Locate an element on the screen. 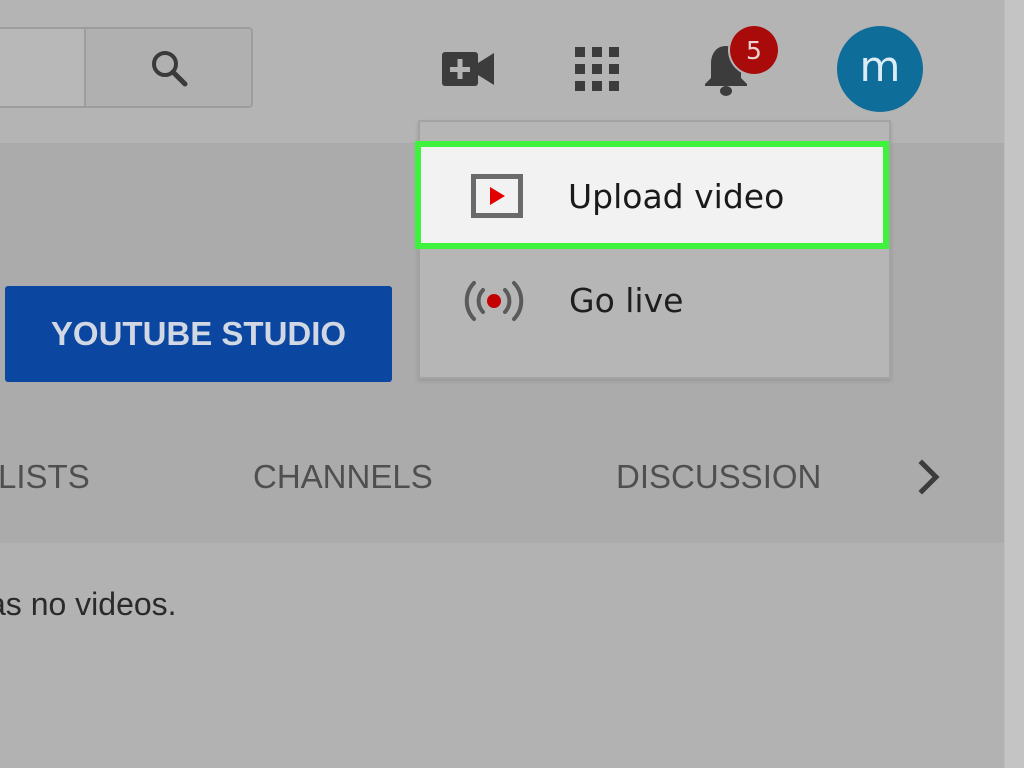 The width and height of the screenshot is (1024, 768). tabs-next-button is located at coordinates (929, 477).